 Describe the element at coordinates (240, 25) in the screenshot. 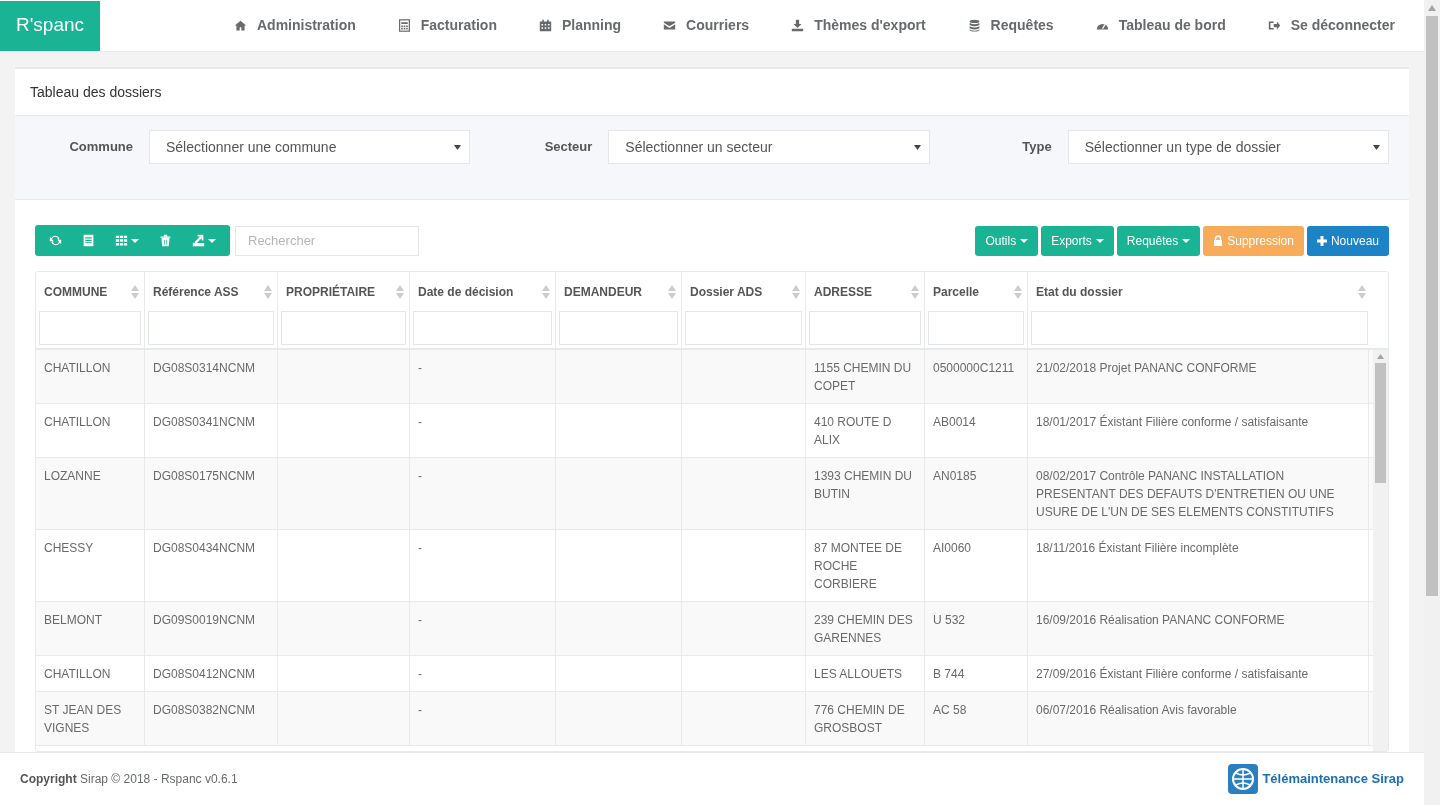

I see `home-icon` at that location.